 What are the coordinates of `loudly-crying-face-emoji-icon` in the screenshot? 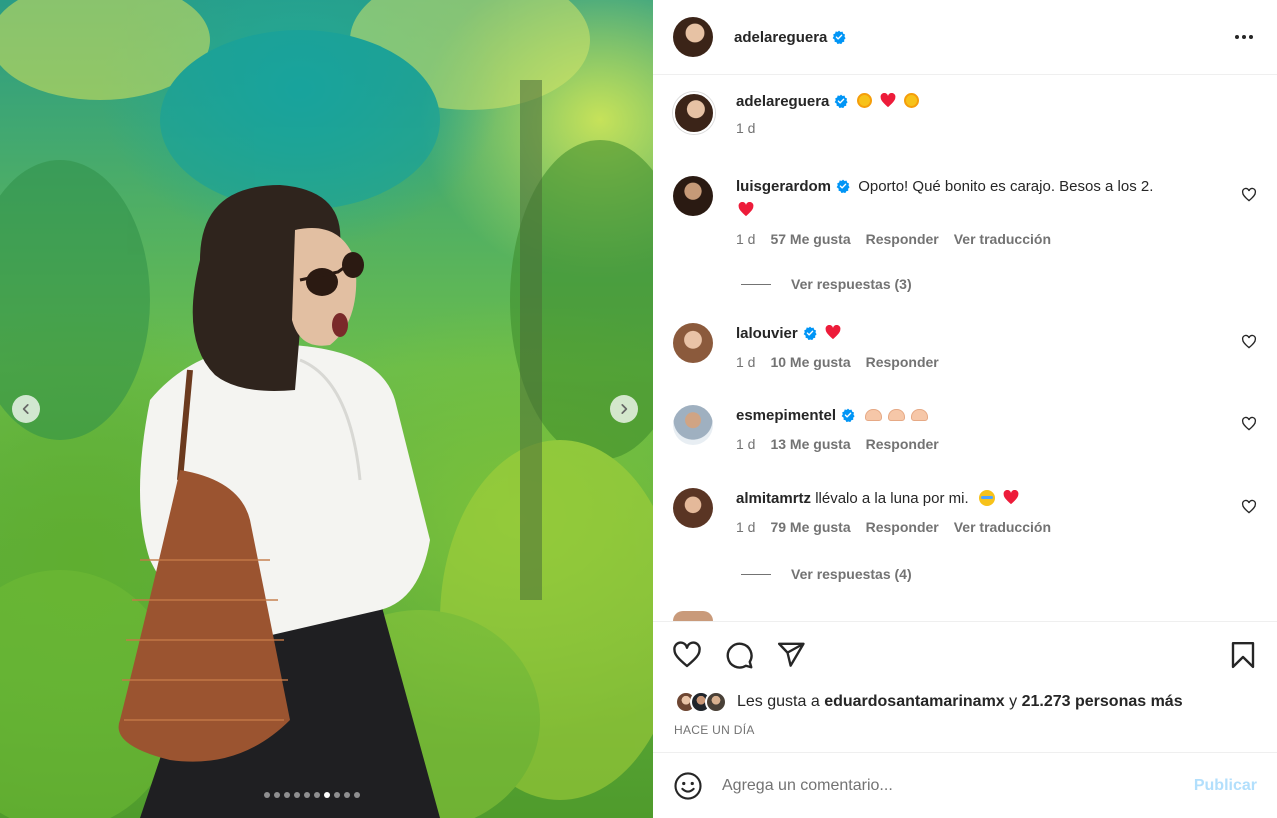 It's located at (986, 498).